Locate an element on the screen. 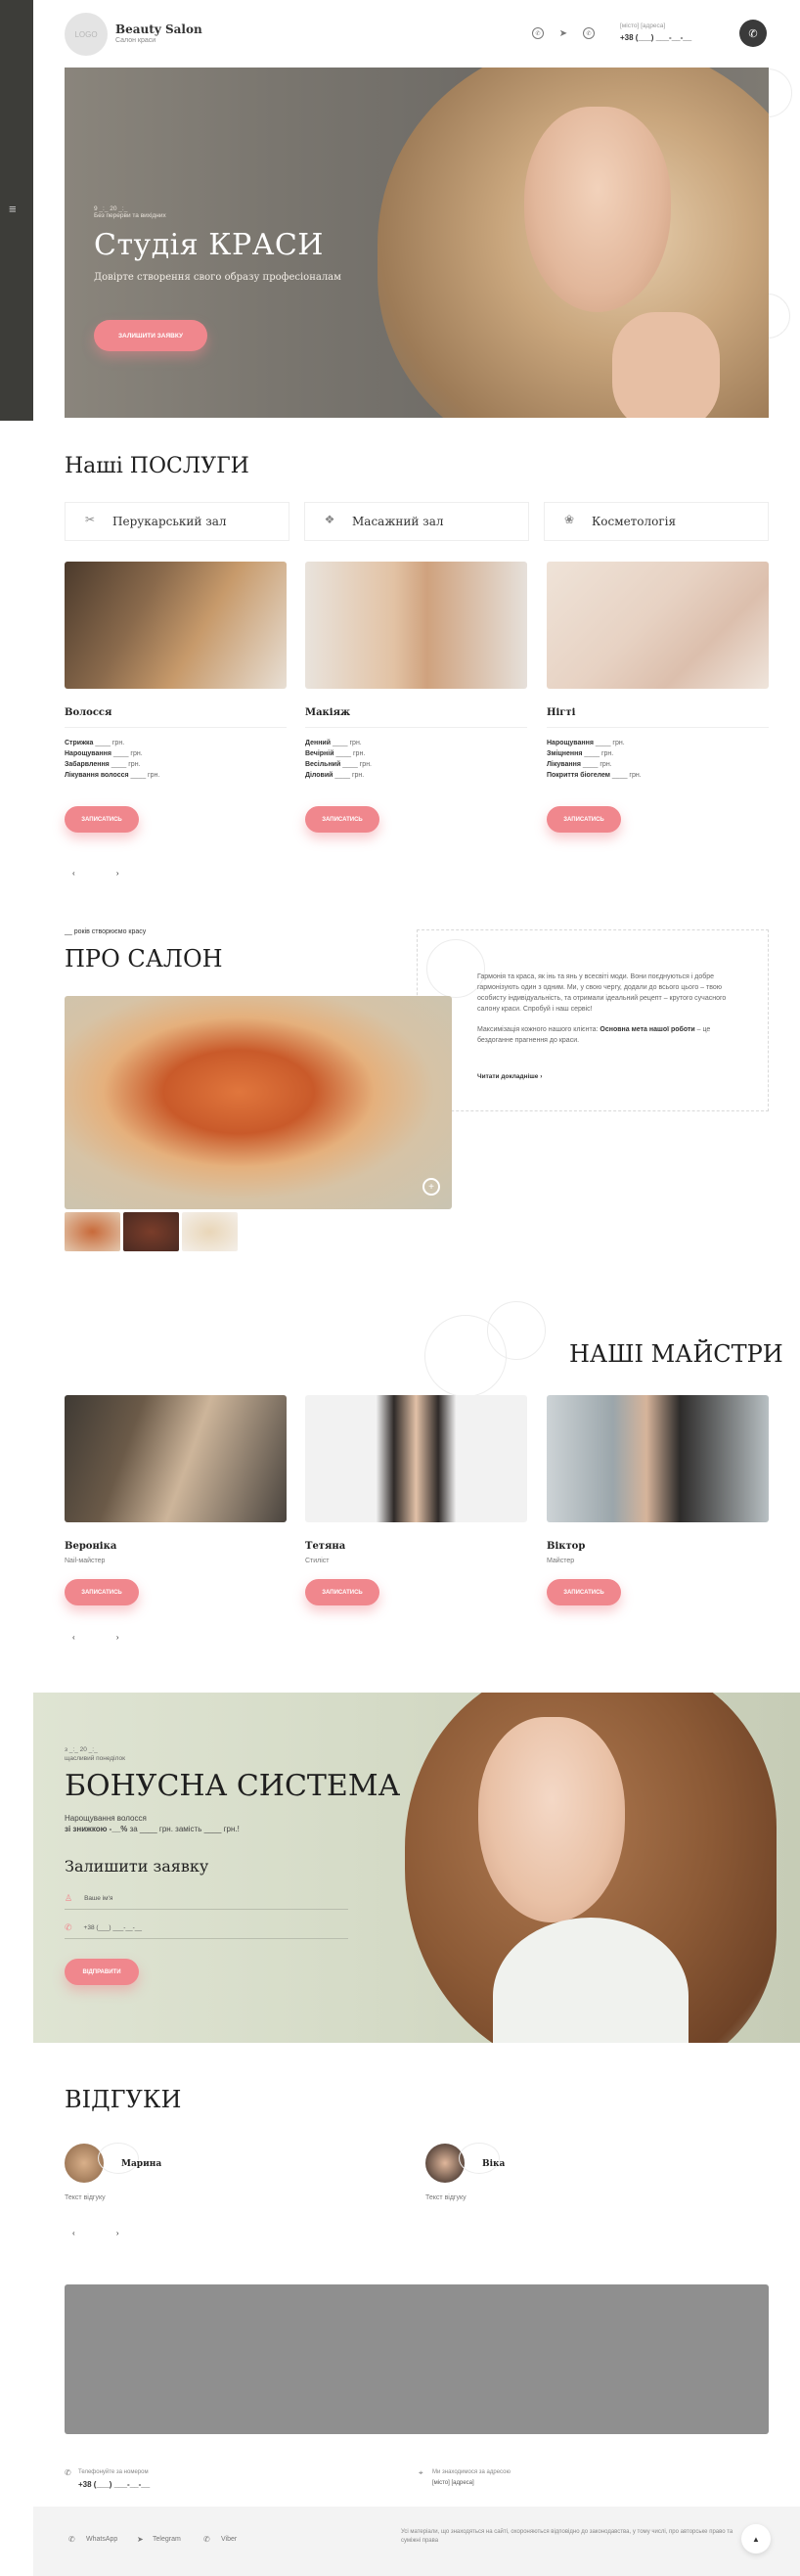  tab-hair-salon: ✂ Перукарський зал is located at coordinates (177, 521).